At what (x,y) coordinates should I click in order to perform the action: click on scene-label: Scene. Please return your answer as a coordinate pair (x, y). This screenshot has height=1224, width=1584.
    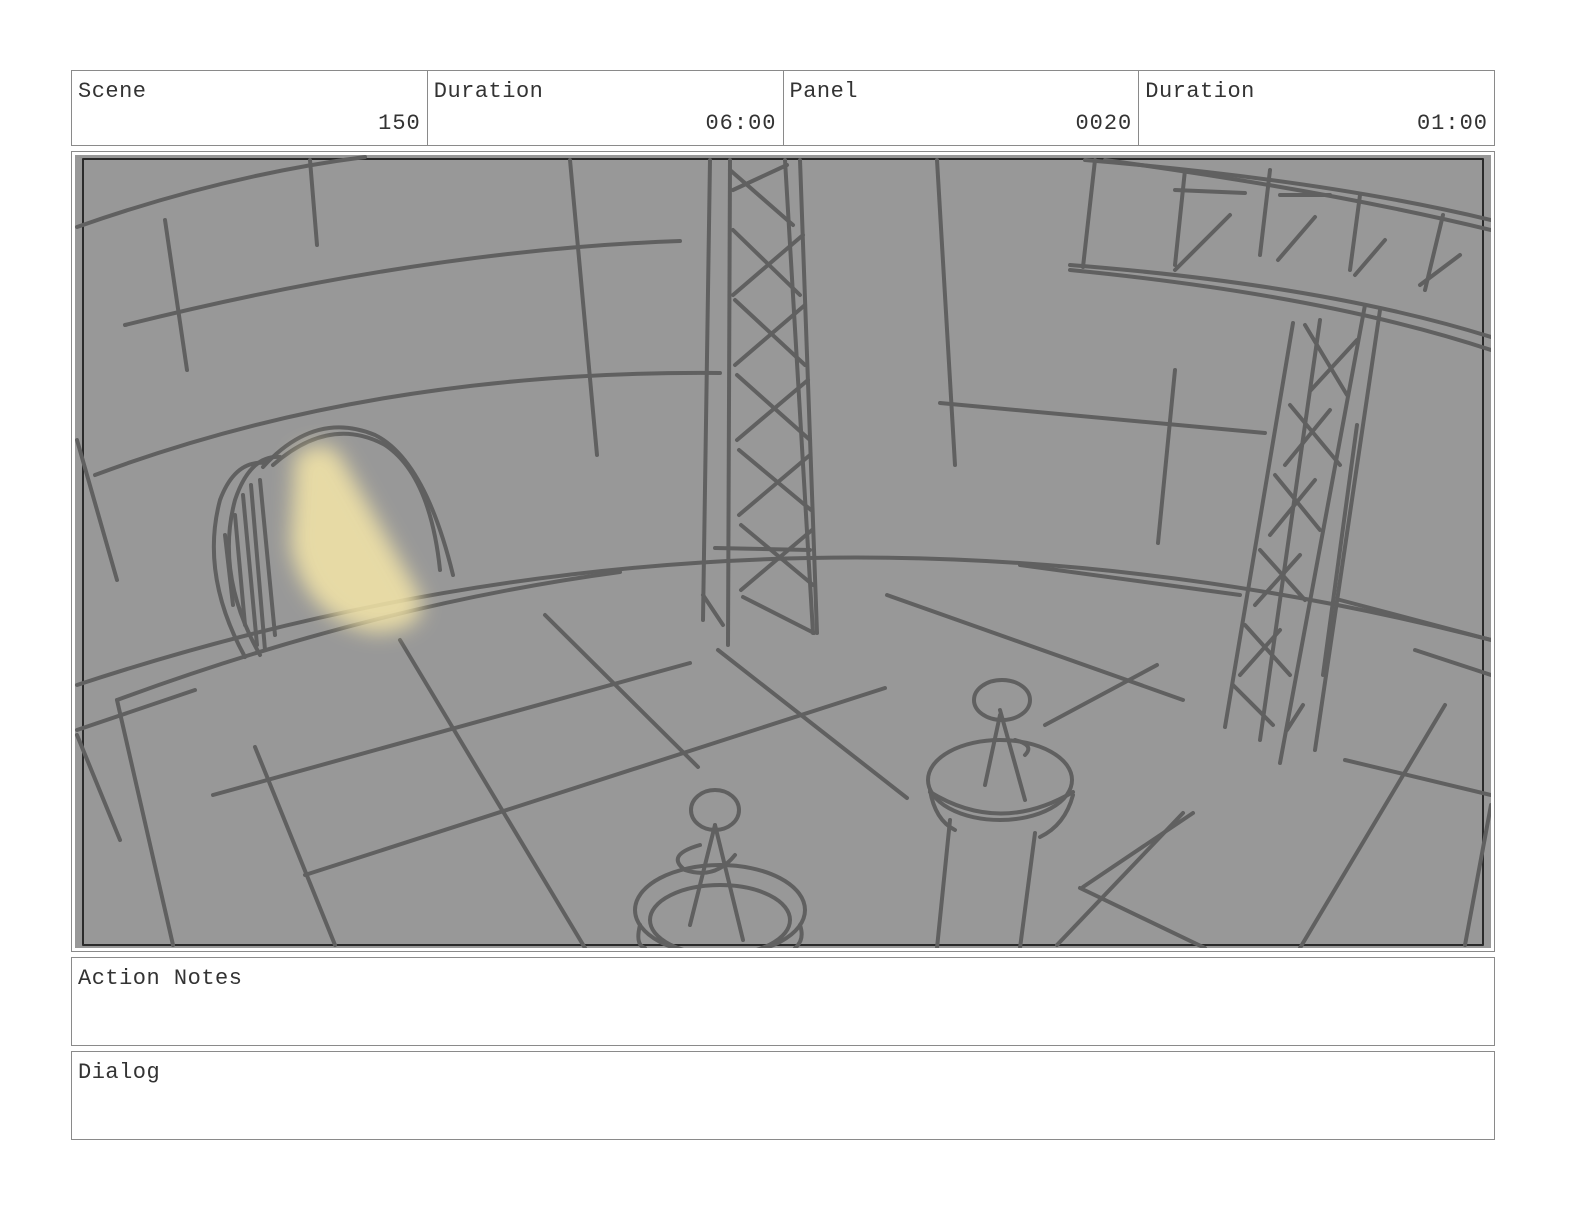
    Looking at the image, I should click on (112, 91).